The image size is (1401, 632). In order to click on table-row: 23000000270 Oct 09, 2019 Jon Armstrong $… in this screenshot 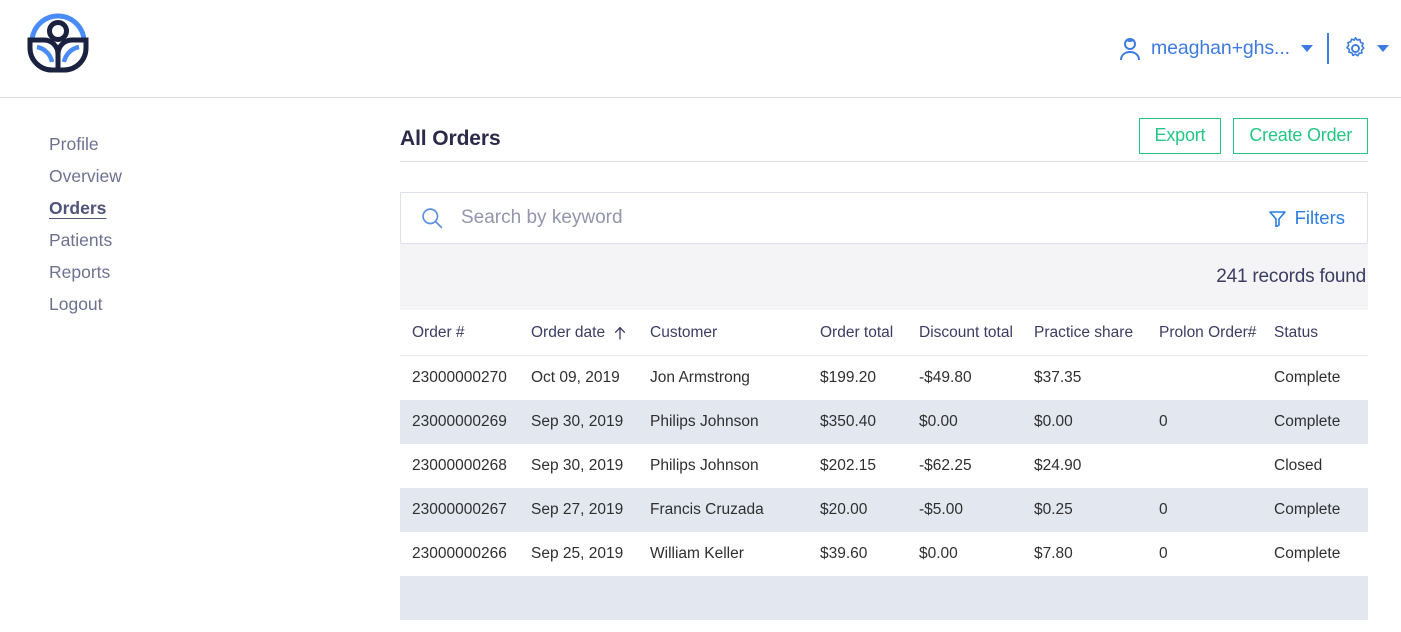, I will do `click(884, 378)`.